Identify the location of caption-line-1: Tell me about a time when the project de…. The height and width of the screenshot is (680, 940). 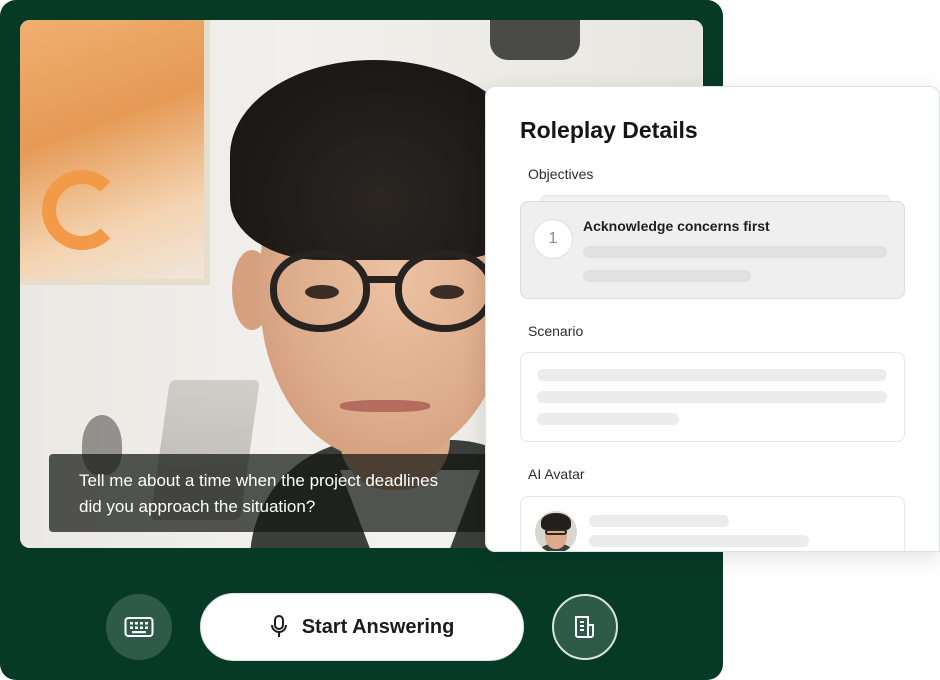
(259, 480).